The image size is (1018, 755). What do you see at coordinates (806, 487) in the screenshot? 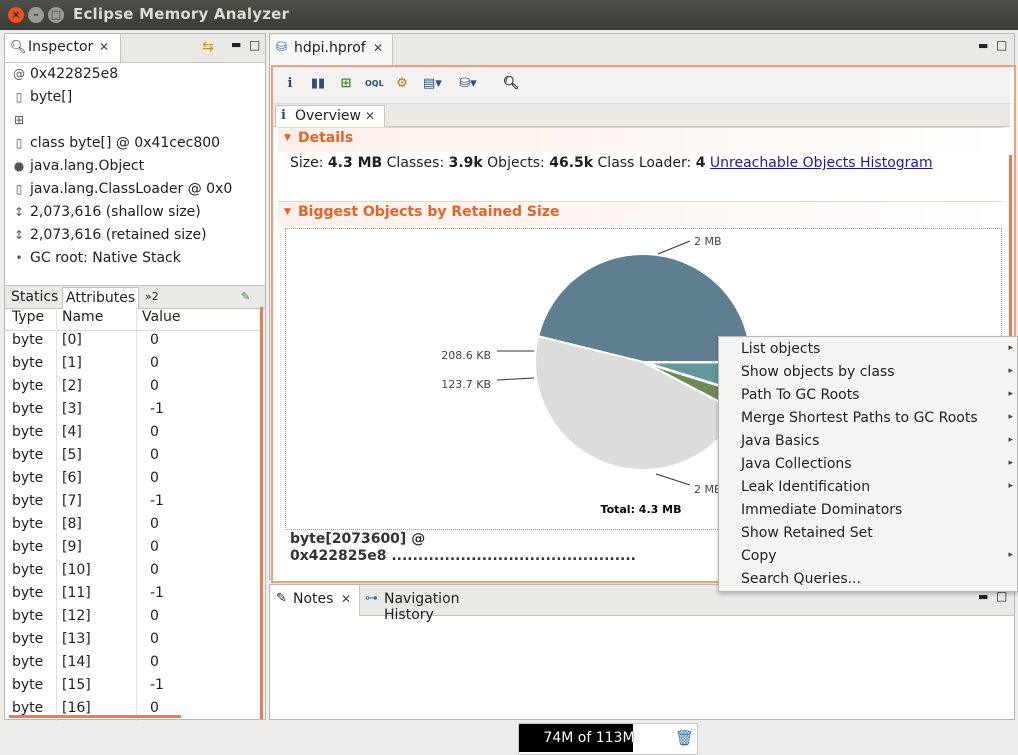
I see `menu-item-label: Leak Identification` at bounding box center [806, 487].